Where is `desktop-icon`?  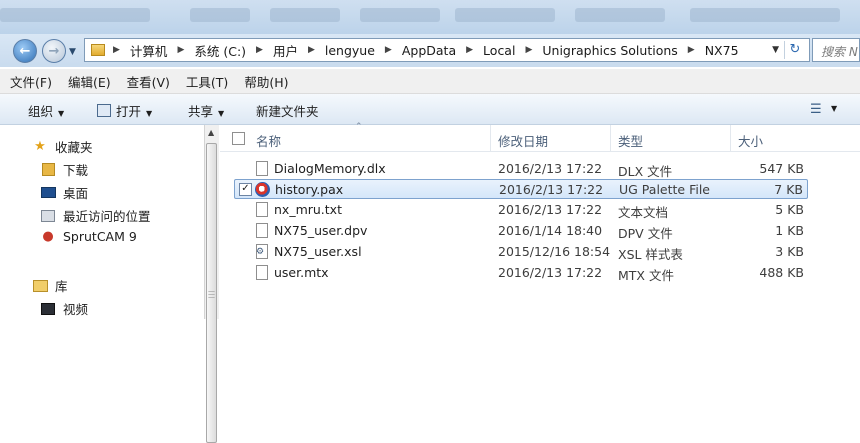 desktop-icon is located at coordinates (48, 193).